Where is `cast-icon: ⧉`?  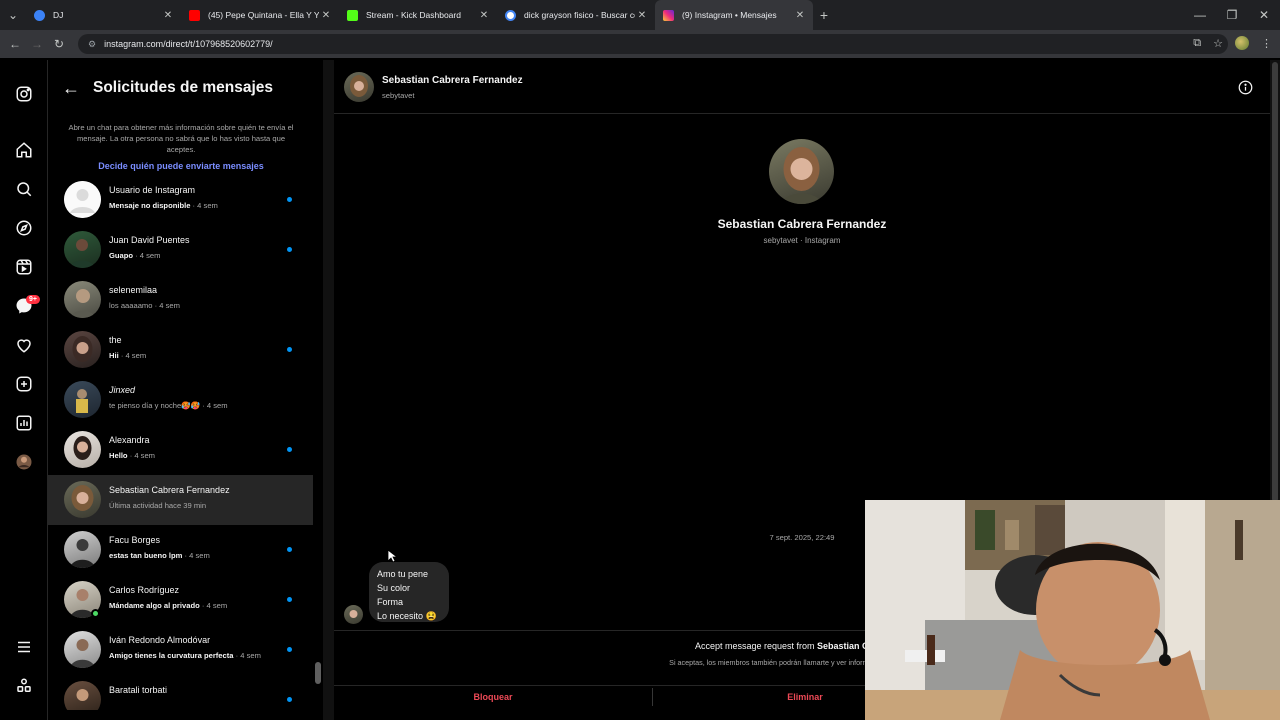
cast-icon: ⧉ is located at coordinates (1197, 43).